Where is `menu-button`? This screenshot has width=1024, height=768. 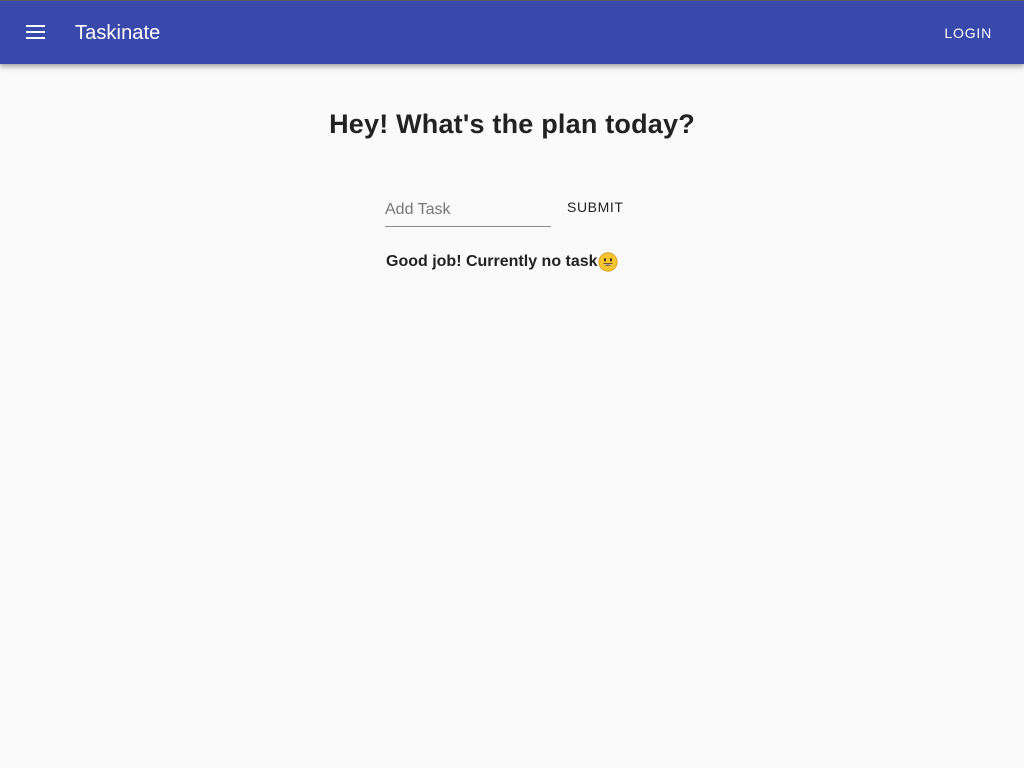 menu-button is located at coordinates (35, 32).